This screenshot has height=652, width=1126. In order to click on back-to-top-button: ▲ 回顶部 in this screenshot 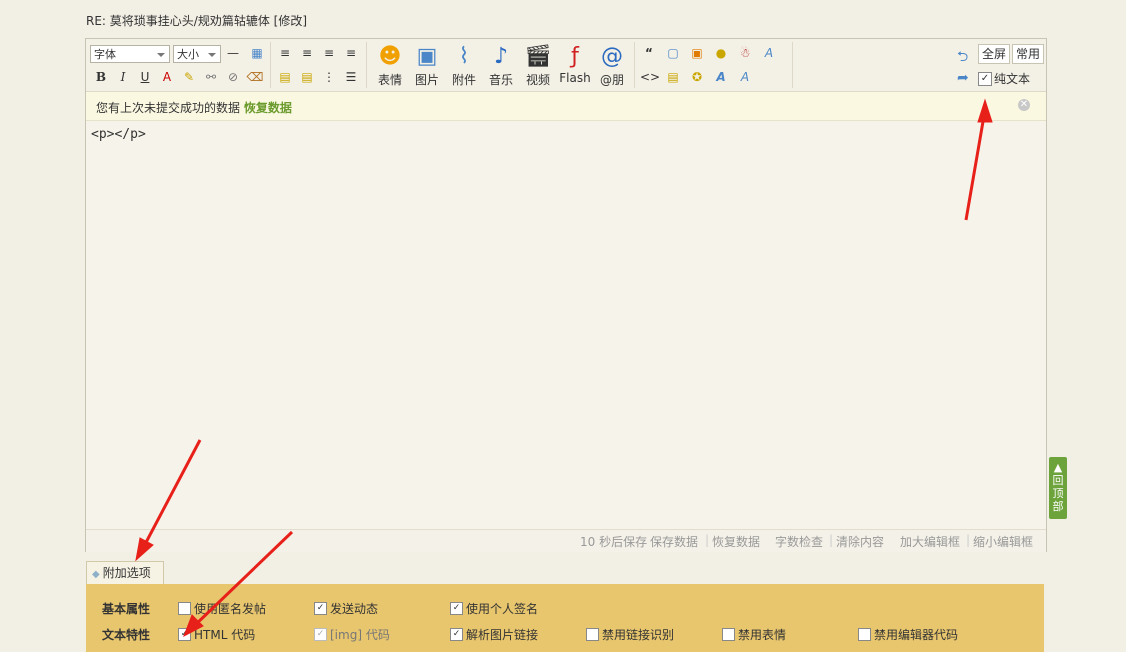, I will do `click(1058, 488)`.